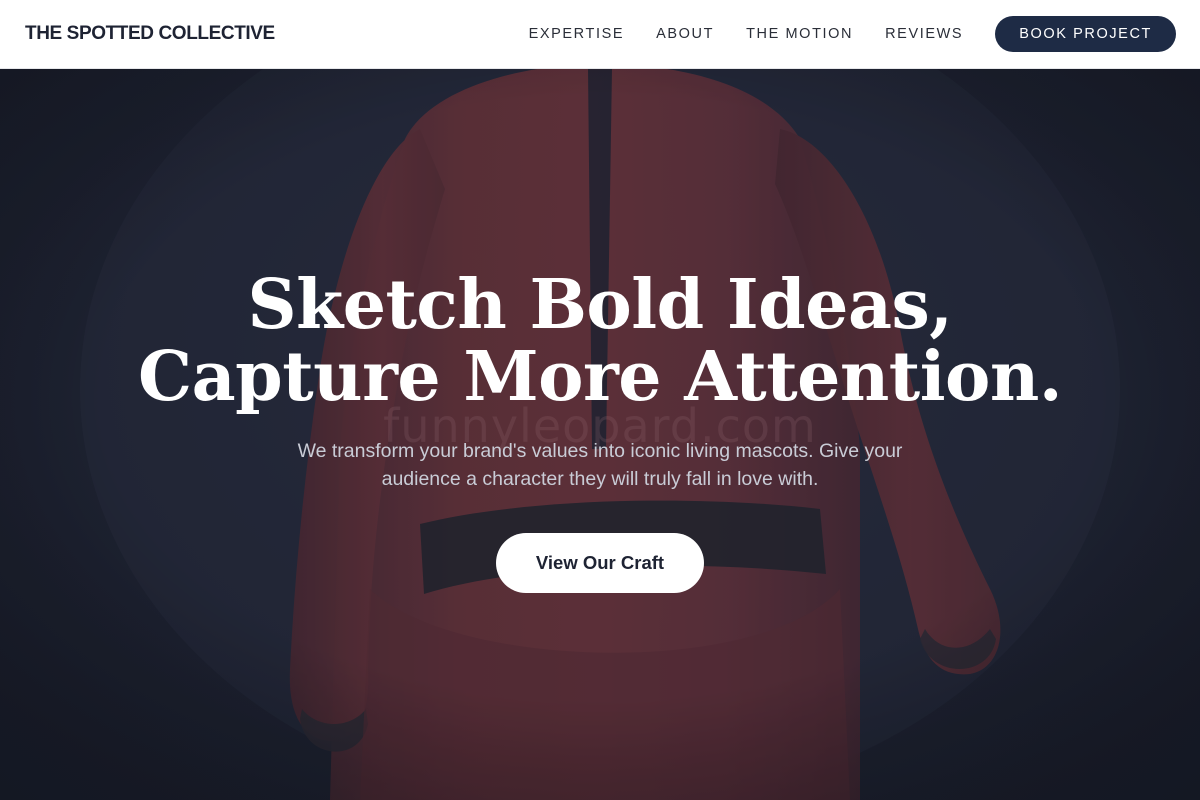 The image size is (1200, 800). I want to click on view-our-craft-button: View Our Craft, so click(600, 563).